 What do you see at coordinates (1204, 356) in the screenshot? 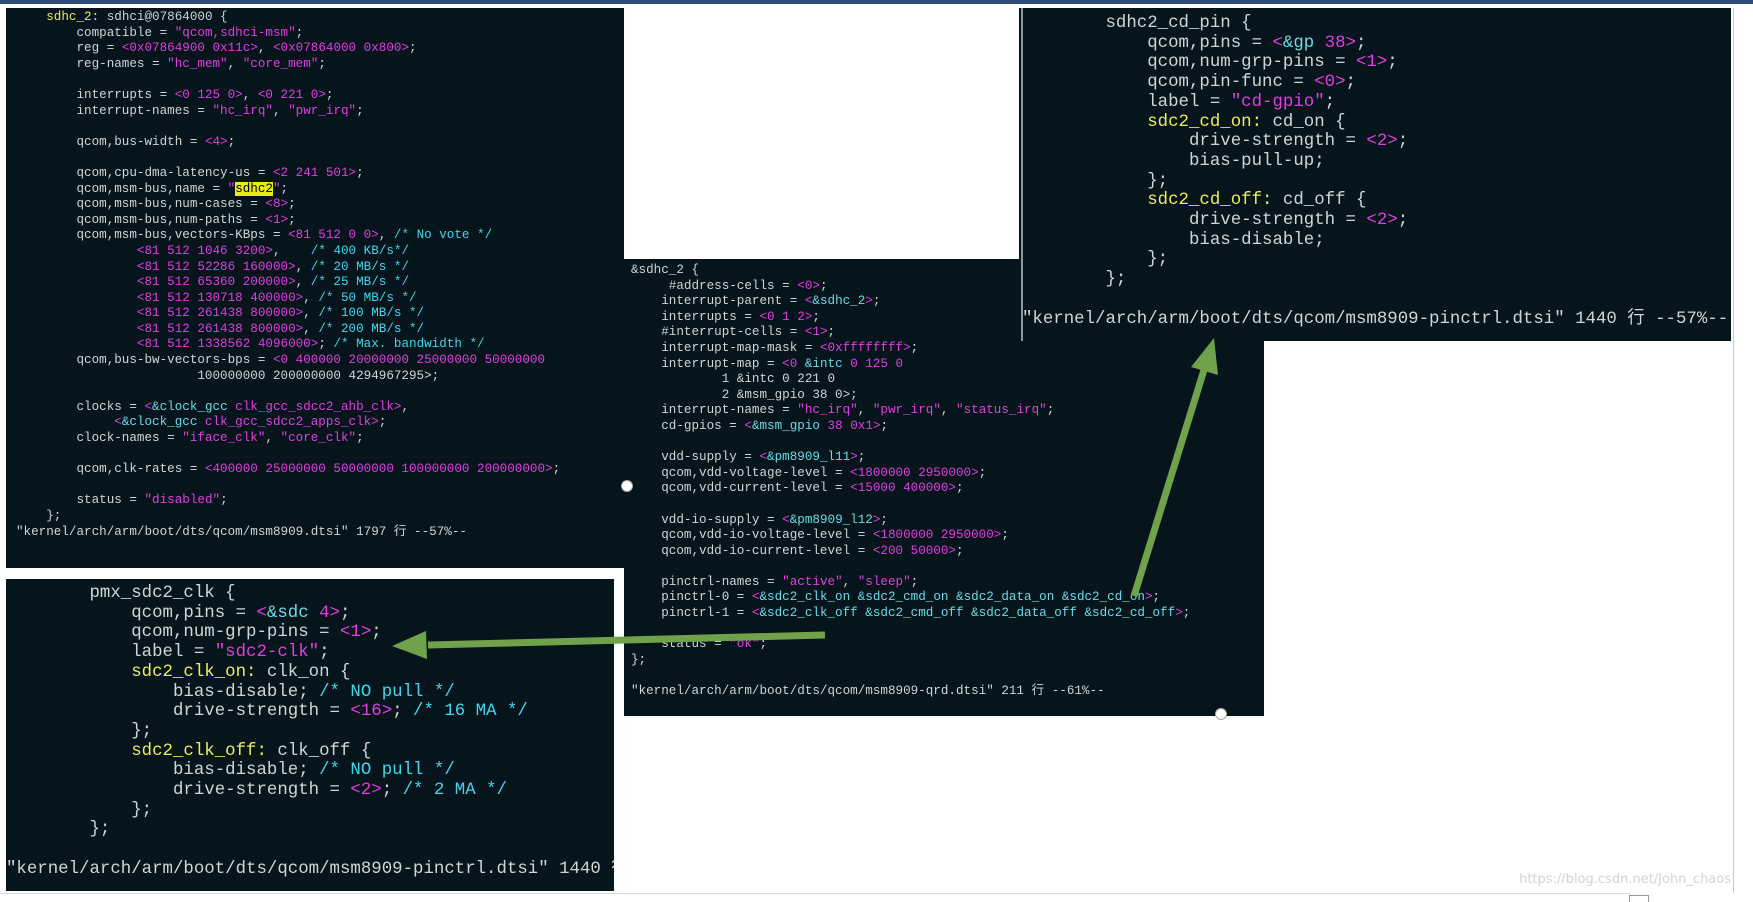
I see `arrow-head-cd` at bounding box center [1204, 356].